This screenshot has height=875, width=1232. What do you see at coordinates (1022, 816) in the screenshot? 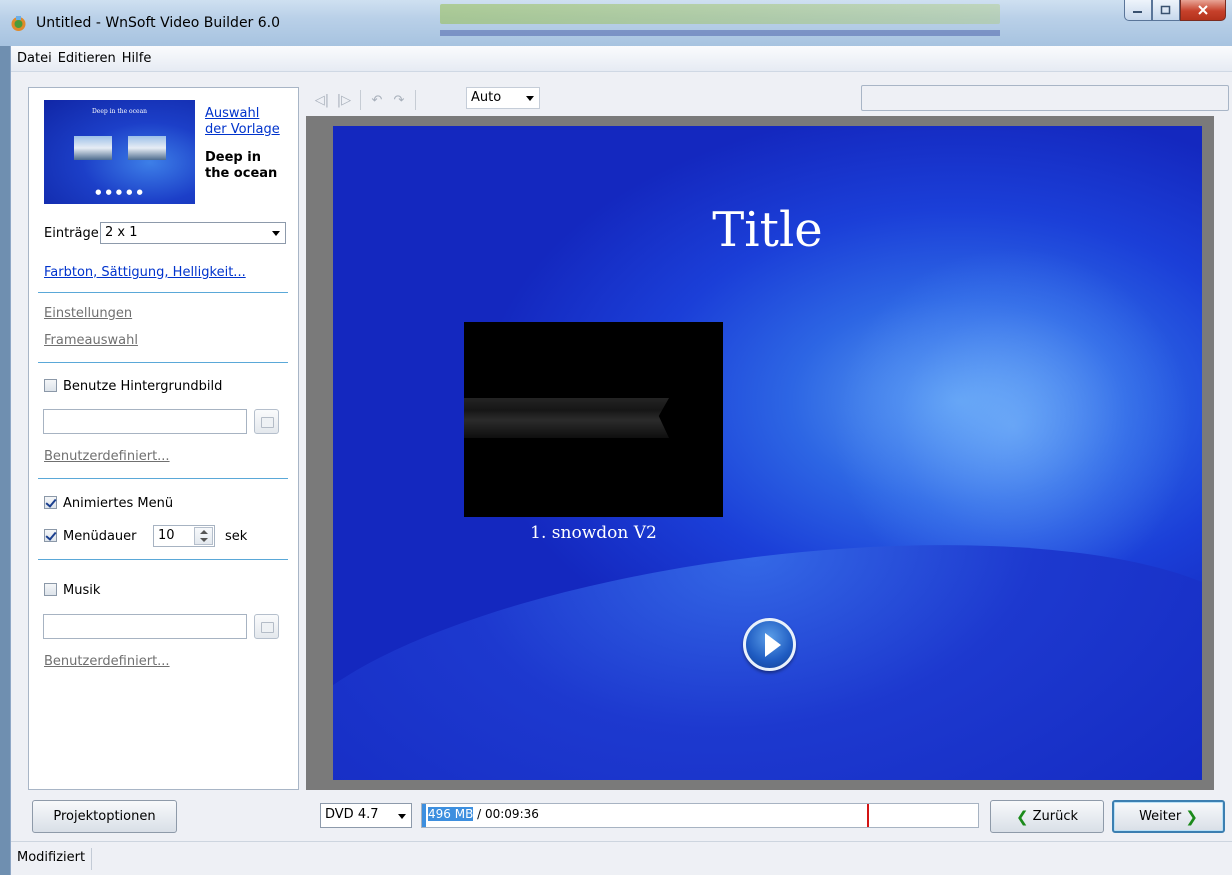
I see `chevron-left-icon: ❮` at bounding box center [1022, 816].